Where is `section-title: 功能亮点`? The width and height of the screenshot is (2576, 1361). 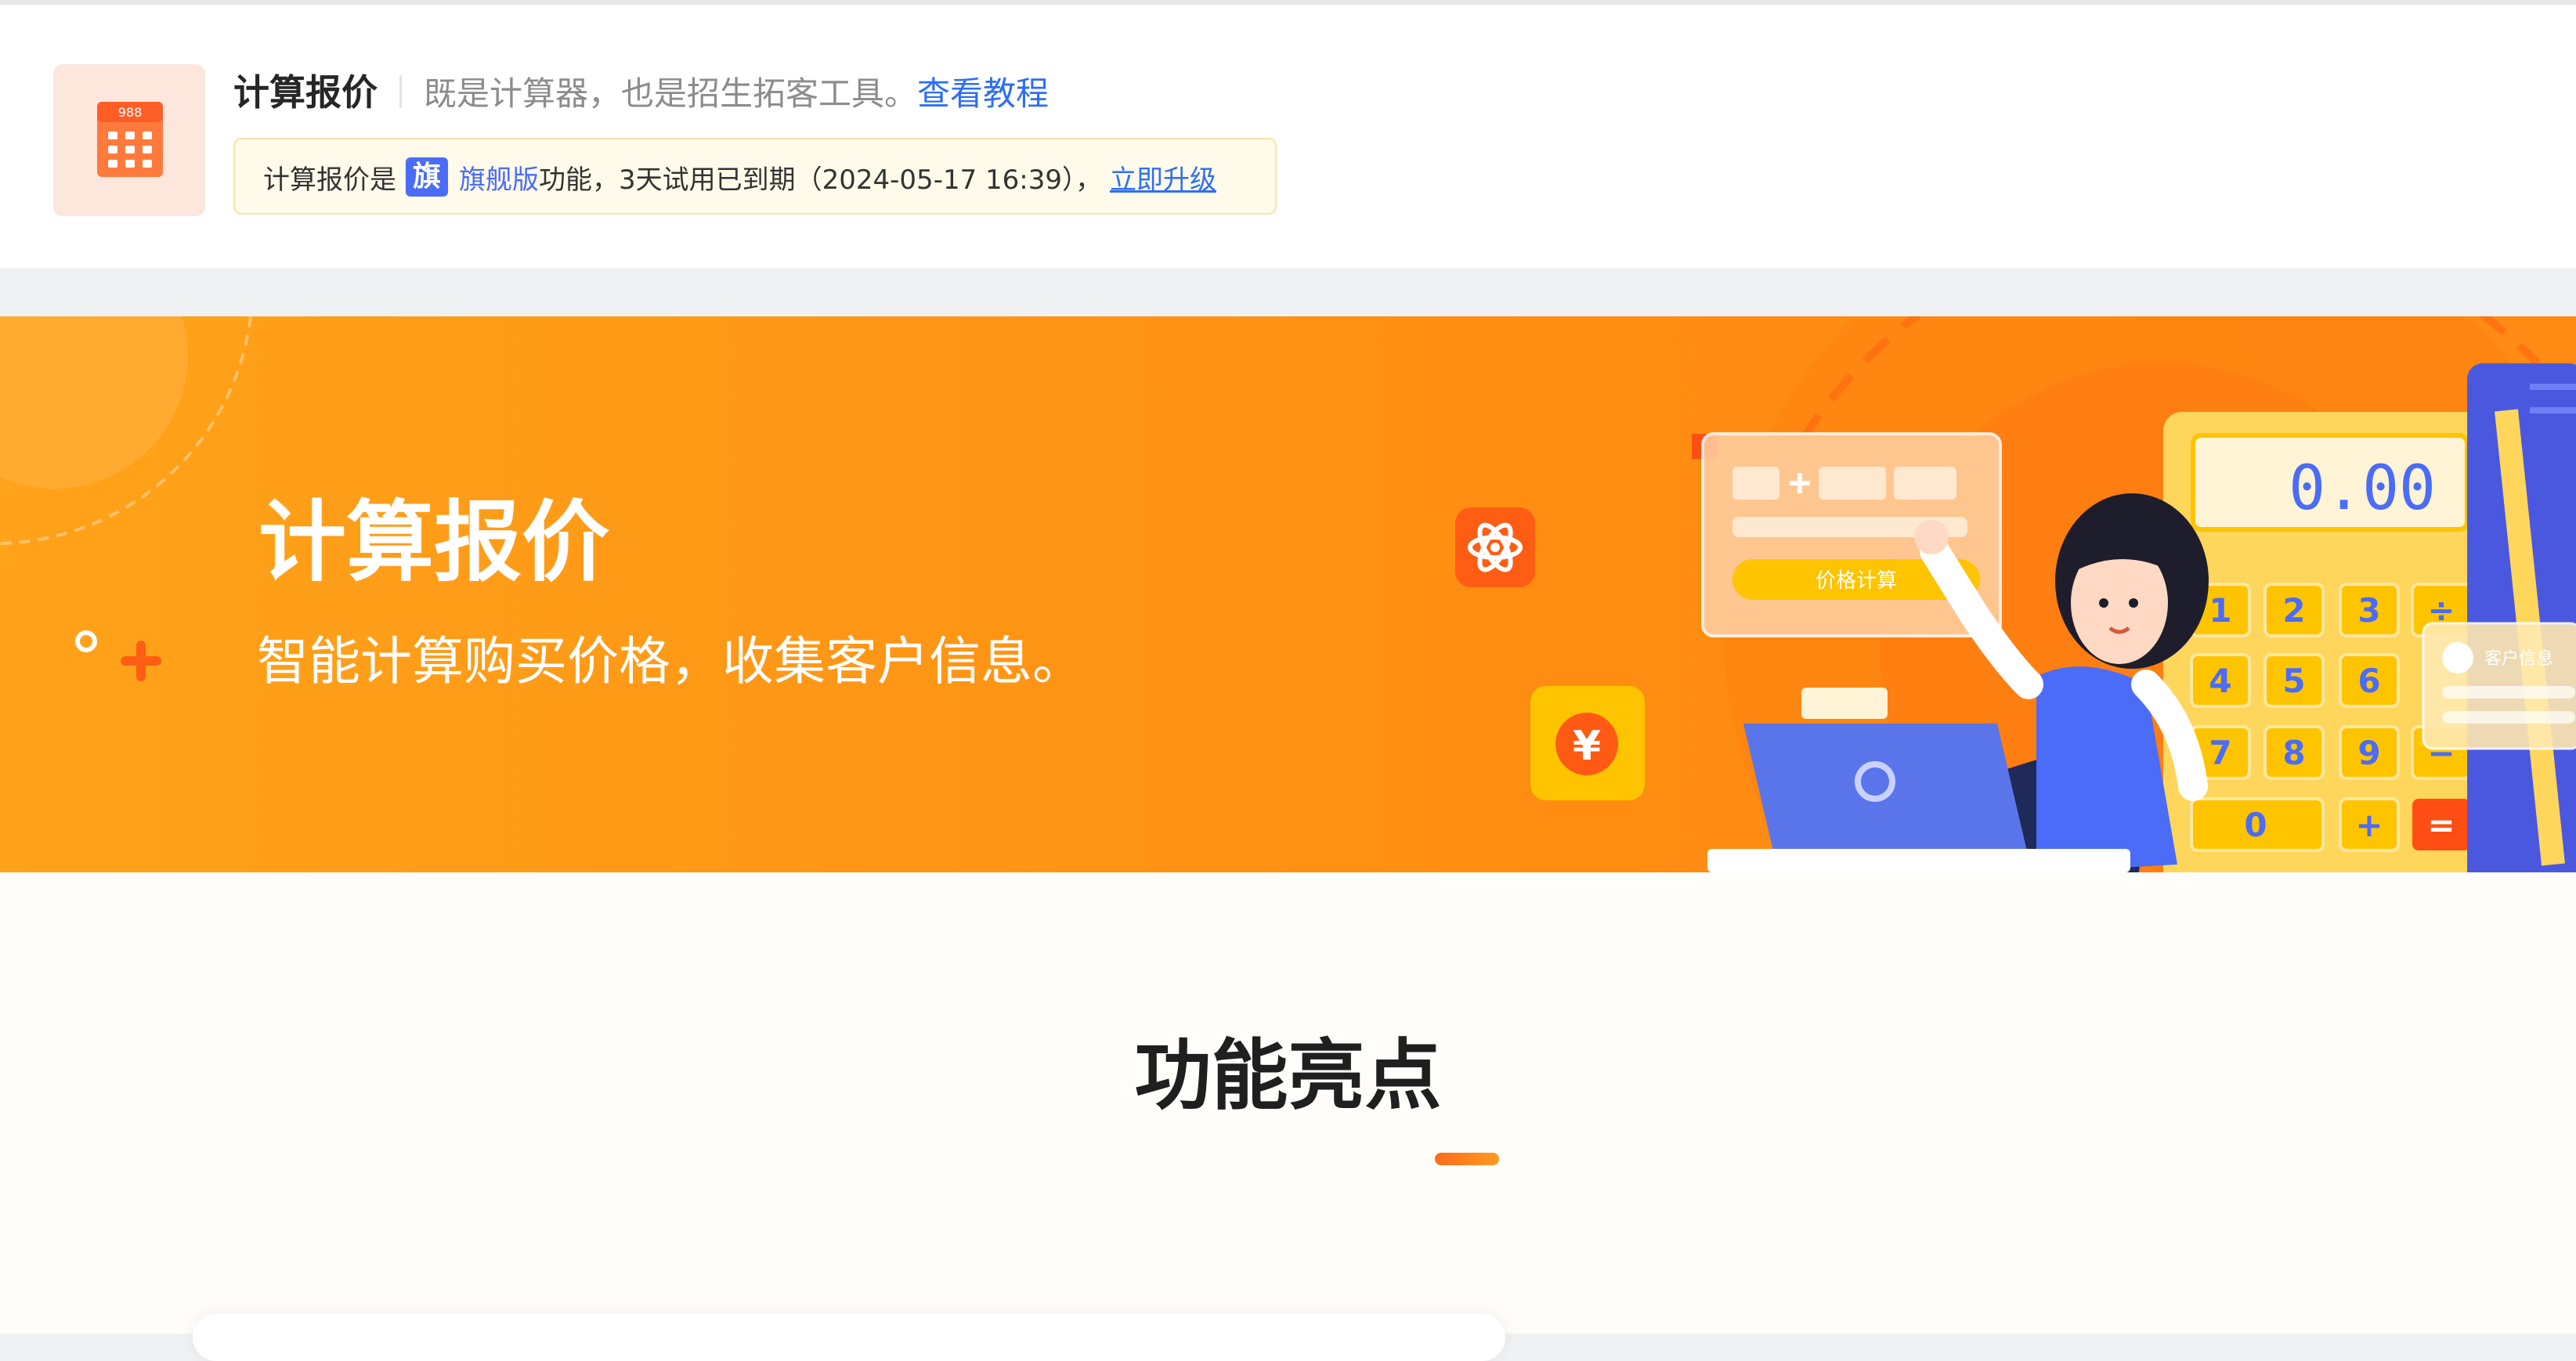
section-title: 功能亮点 is located at coordinates (1288, 1076).